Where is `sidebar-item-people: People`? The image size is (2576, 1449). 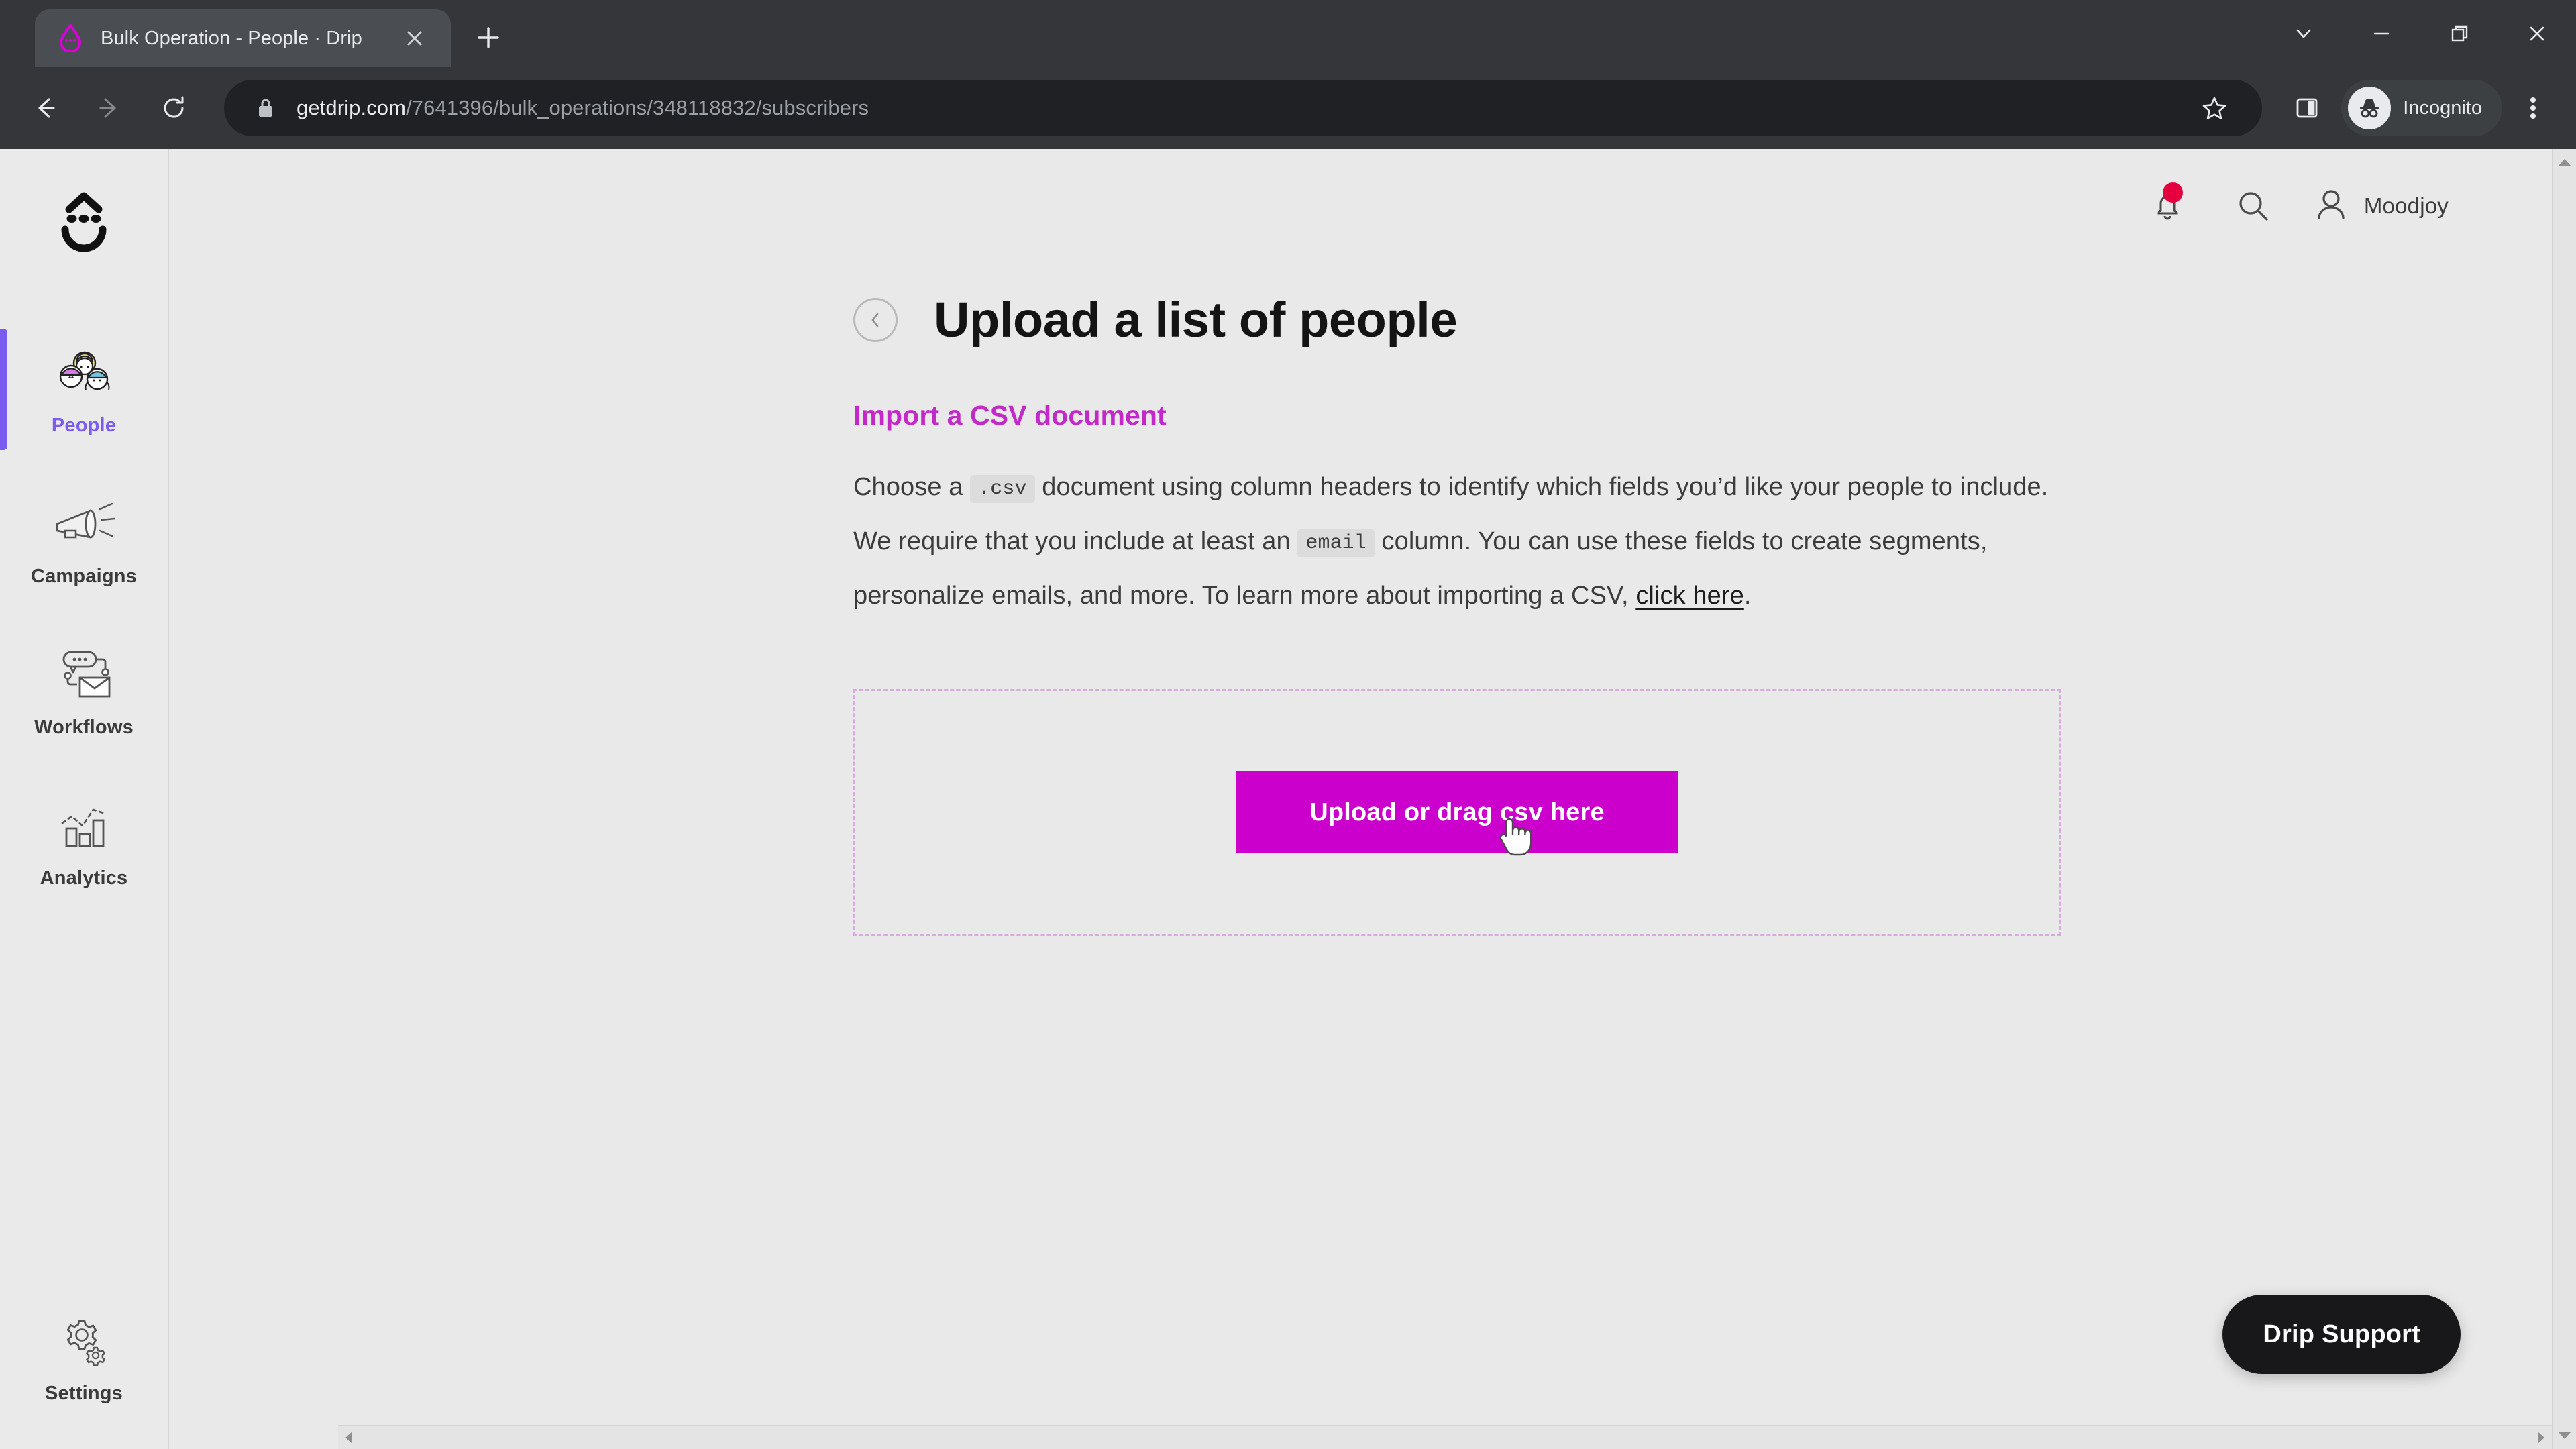
sidebar-item-people: People is located at coordinates (84, 387).